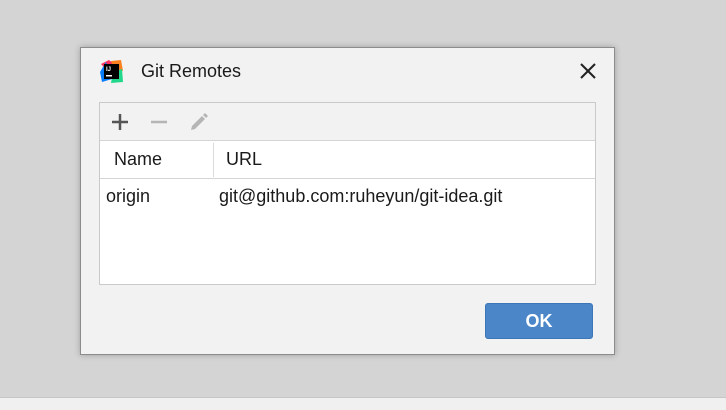 The width and height of the screenshot is (726, 410). Describe the element at coordinates (244, 159) in the screenshot. I see `column-header-url: URL` at that location.